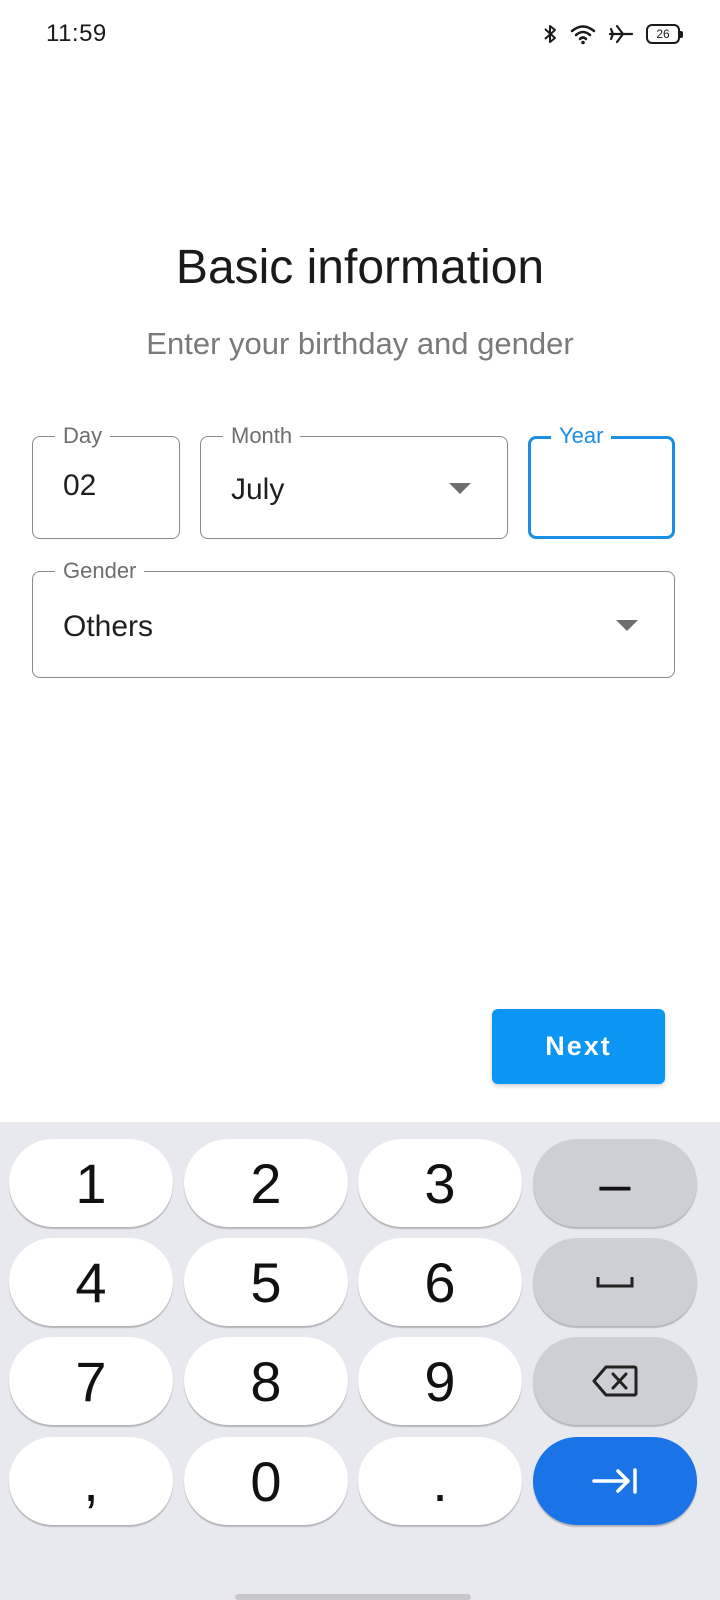 Image resolution: width=720 pixels, height=1600 pixels. I want to click on status-bar: 11:59 26, so click(360, 35).